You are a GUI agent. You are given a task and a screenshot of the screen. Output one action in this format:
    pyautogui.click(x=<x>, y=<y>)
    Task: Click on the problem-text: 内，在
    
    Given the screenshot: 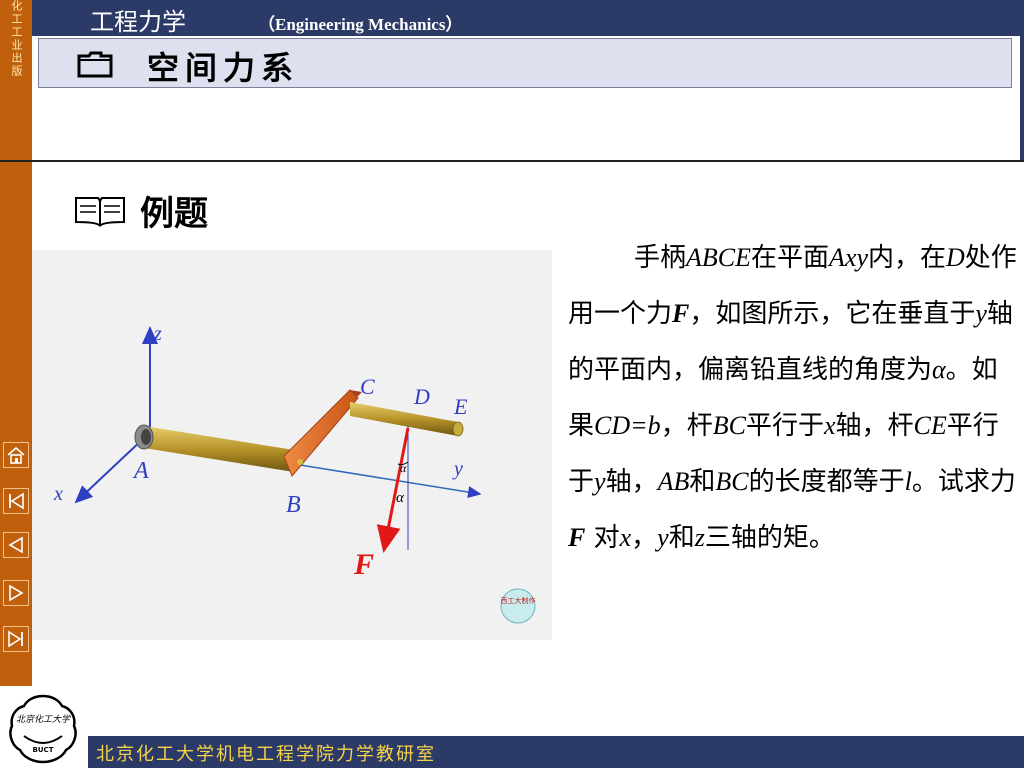 What is the action you would take?
    pyautogui.click(x=907, y=258)
    